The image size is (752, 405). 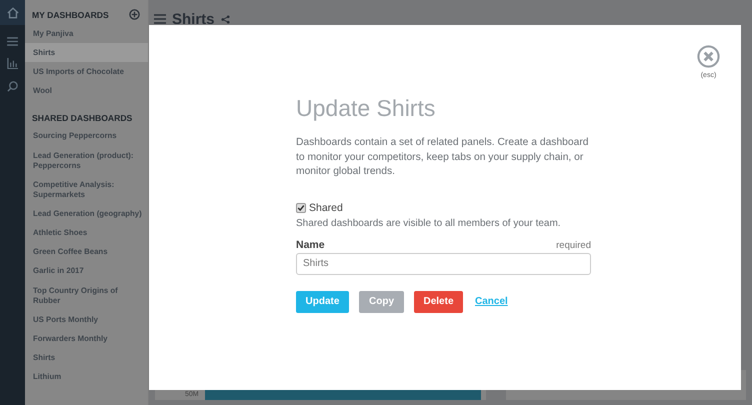 I want to click on share-icon, so click(x=225, y=19).